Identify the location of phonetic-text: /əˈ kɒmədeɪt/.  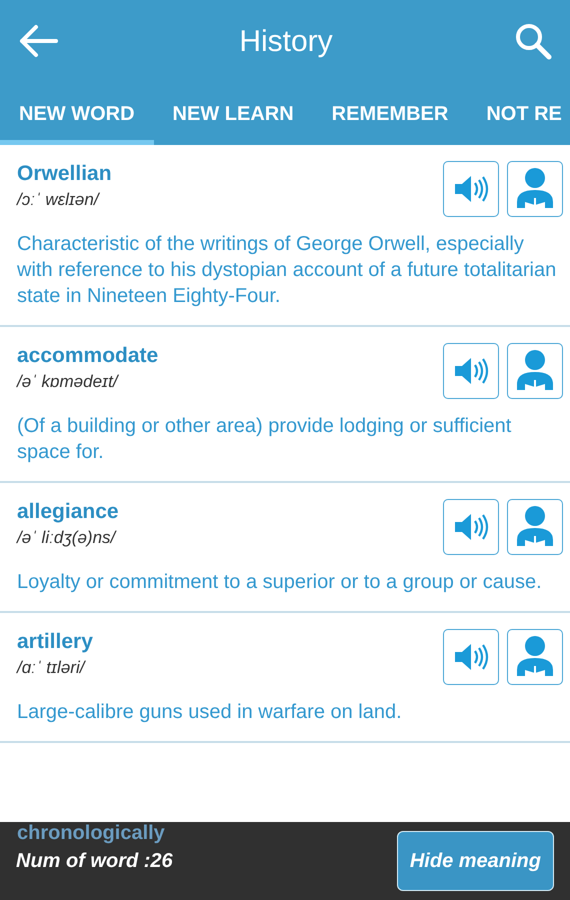
(68, 382).